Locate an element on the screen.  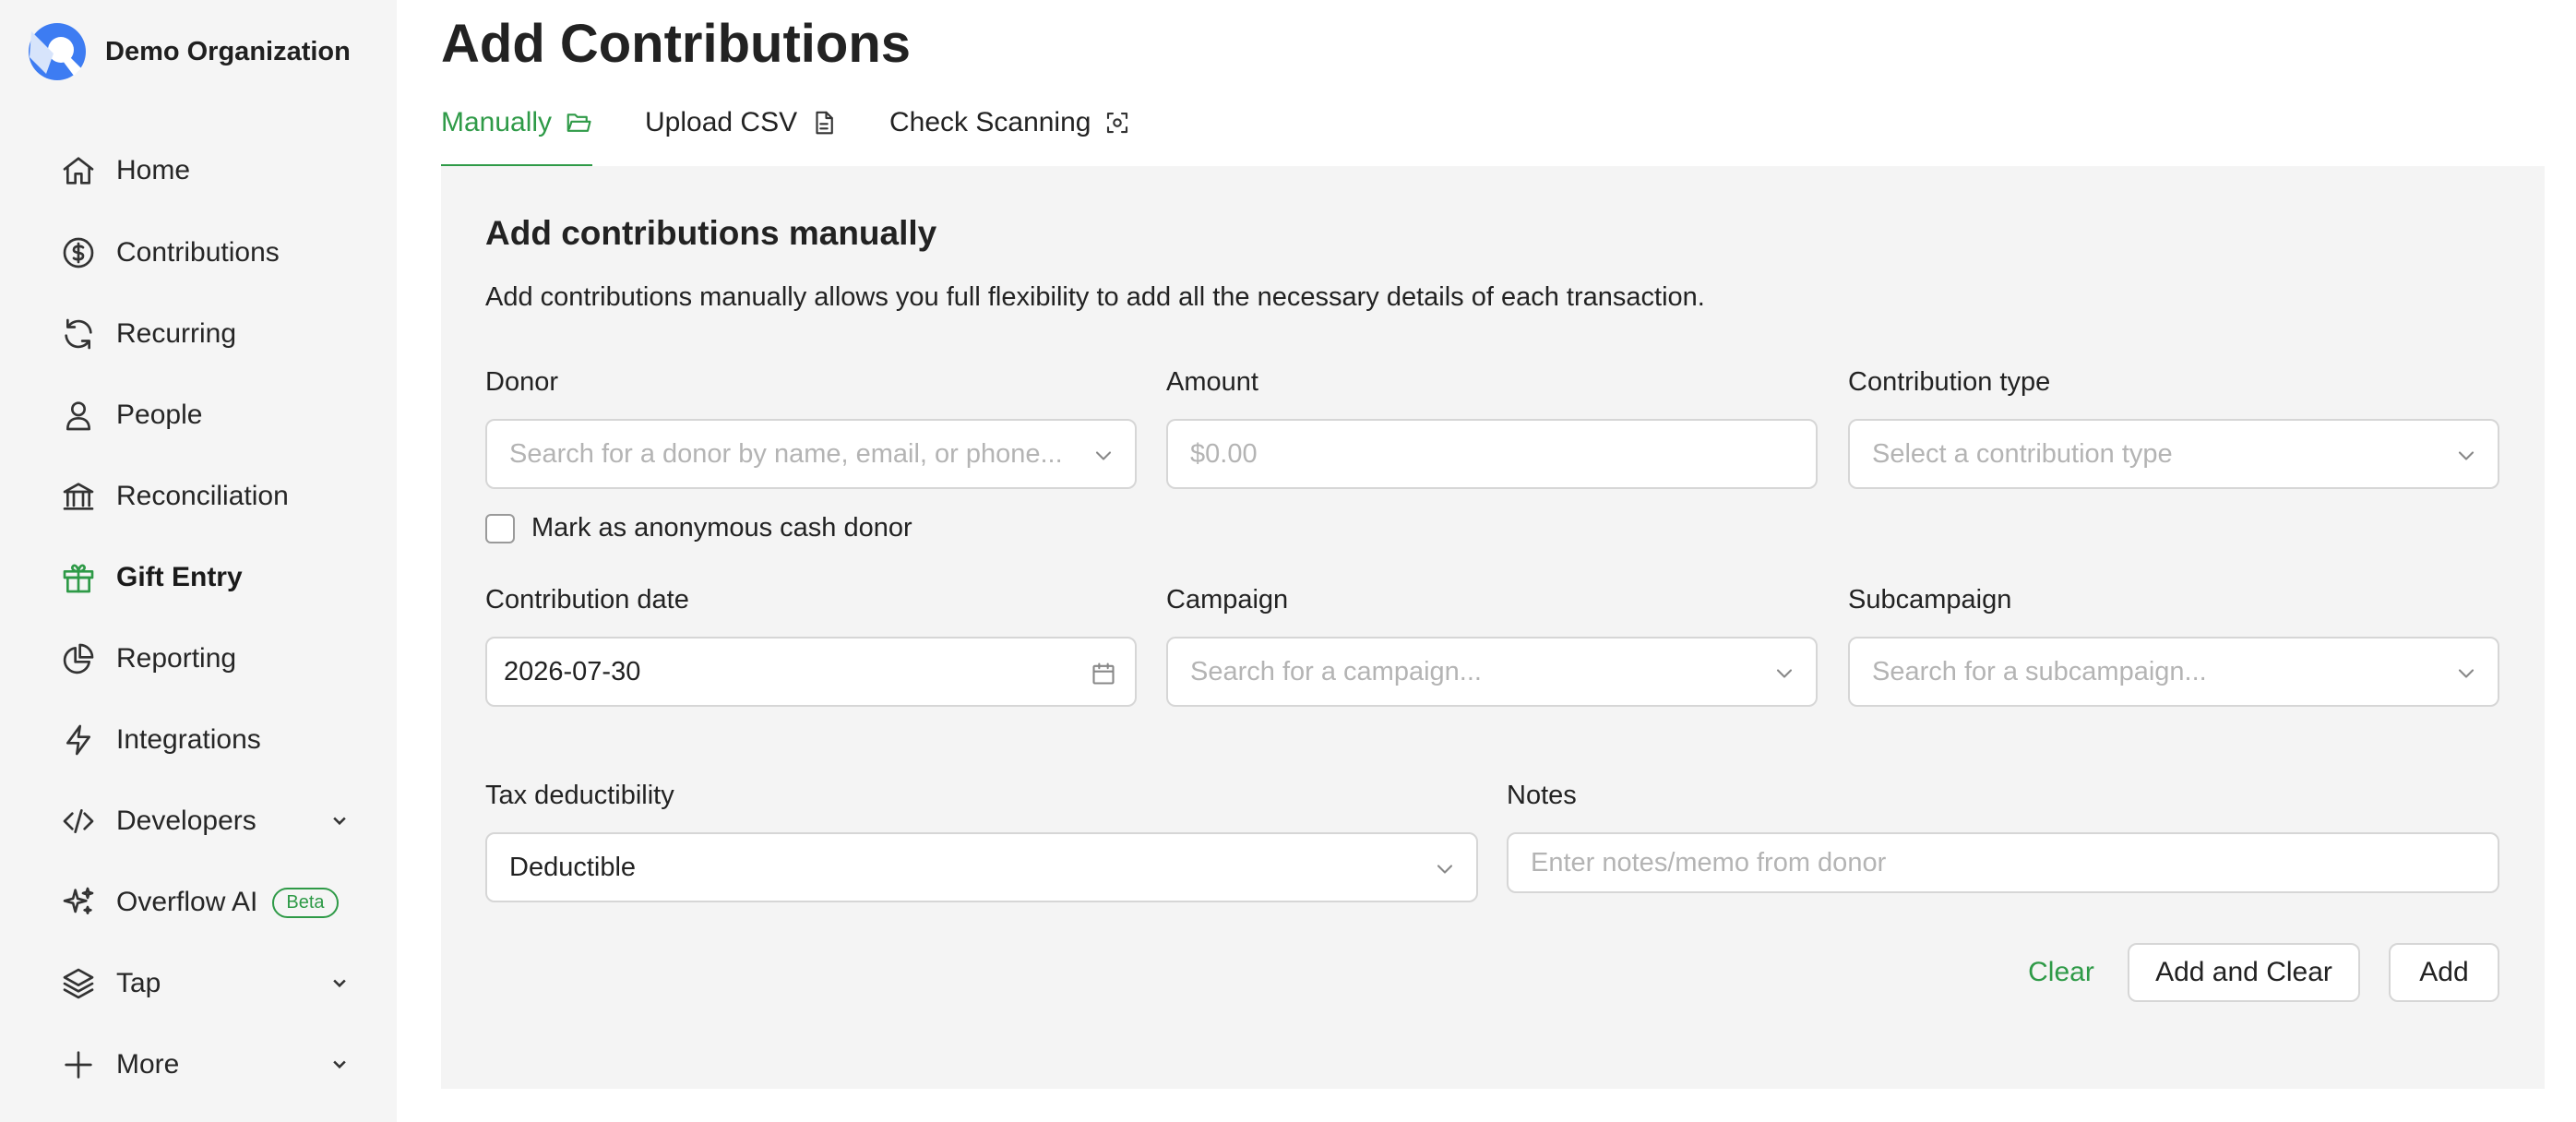
org-name: Demo Organization is located at coordinates (228, 51).